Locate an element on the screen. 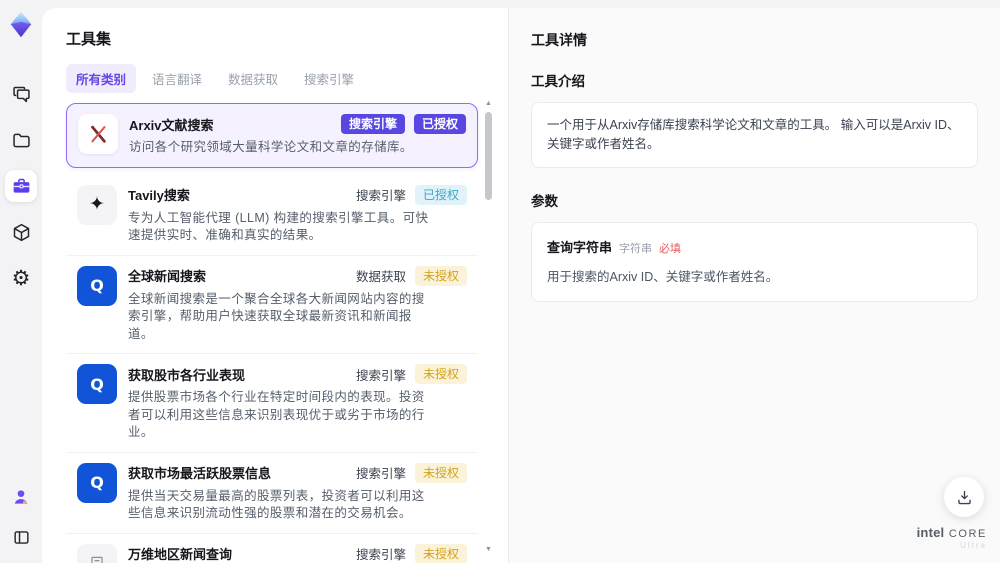  gear-icon: ⚙ is located at coordinates (21, 278).